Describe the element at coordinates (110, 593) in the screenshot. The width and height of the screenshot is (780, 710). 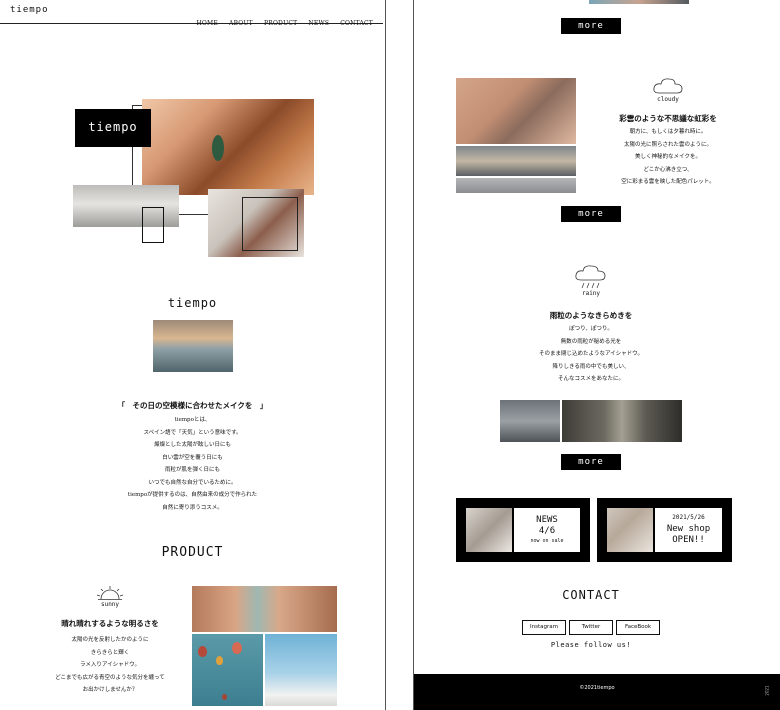
I see `sunny-icon` at that location.